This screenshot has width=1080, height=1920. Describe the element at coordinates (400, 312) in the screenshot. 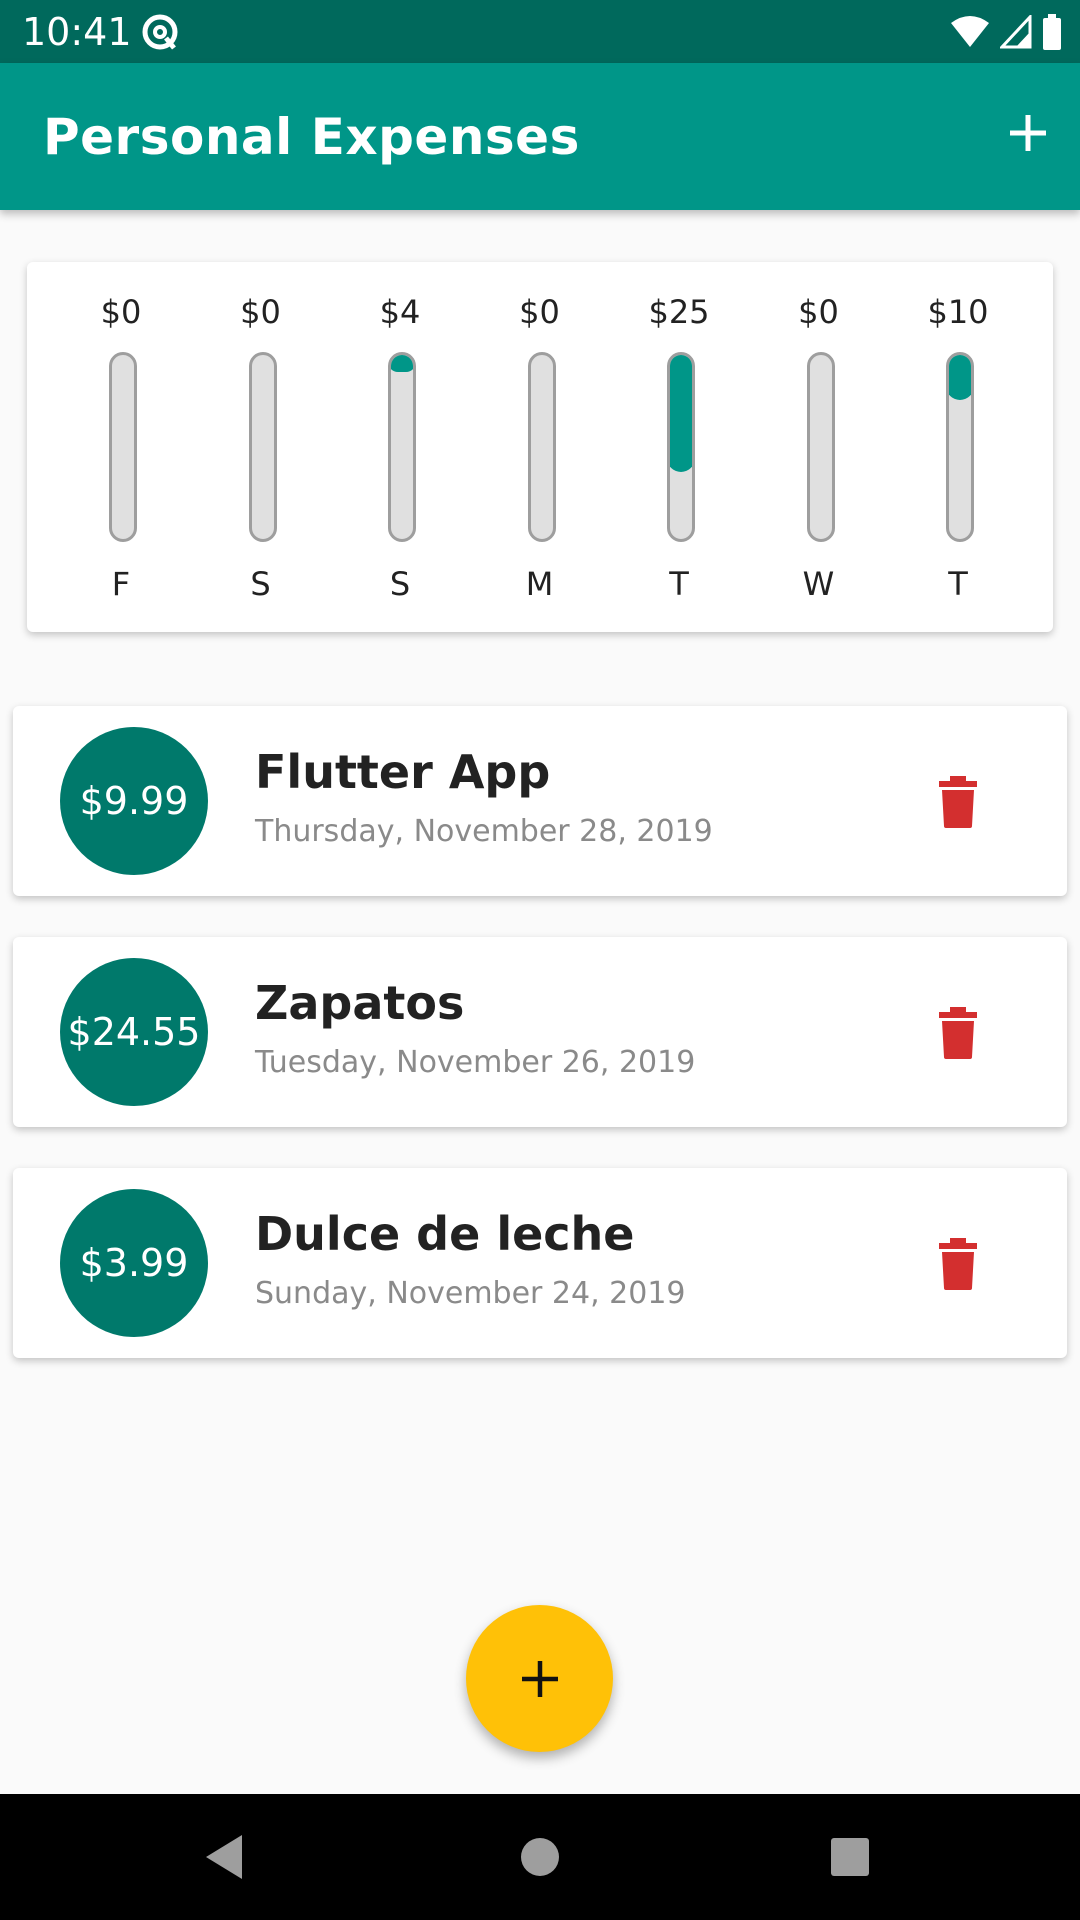

I see `chart-bar-amount: $4` at that location.